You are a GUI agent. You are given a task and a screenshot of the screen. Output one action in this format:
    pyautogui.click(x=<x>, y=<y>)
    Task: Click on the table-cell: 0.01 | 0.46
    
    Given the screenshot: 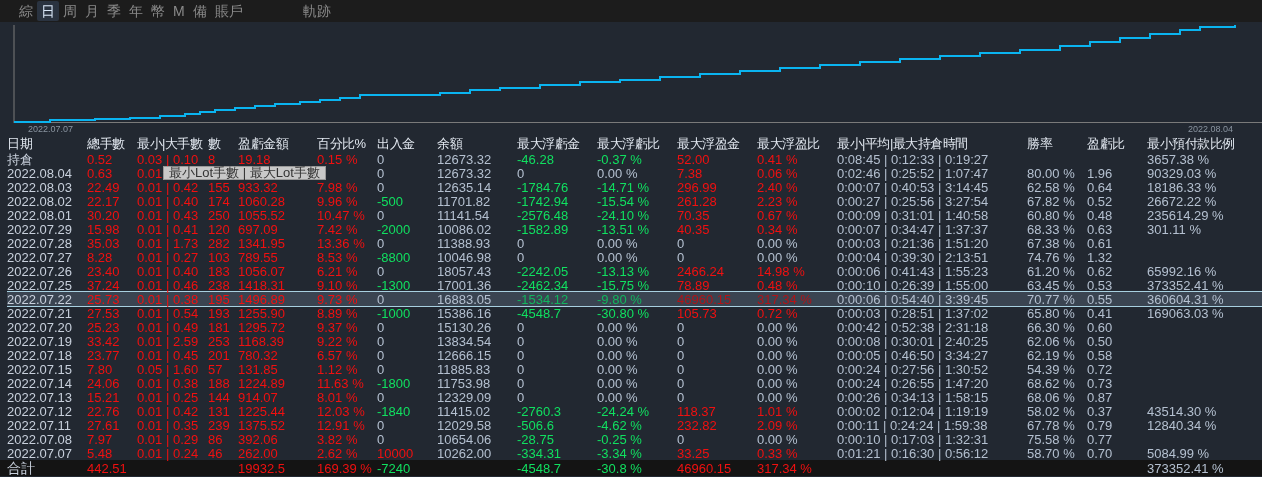 What is the action you would take?
    pyautogui.click(x=168, y=285)
    